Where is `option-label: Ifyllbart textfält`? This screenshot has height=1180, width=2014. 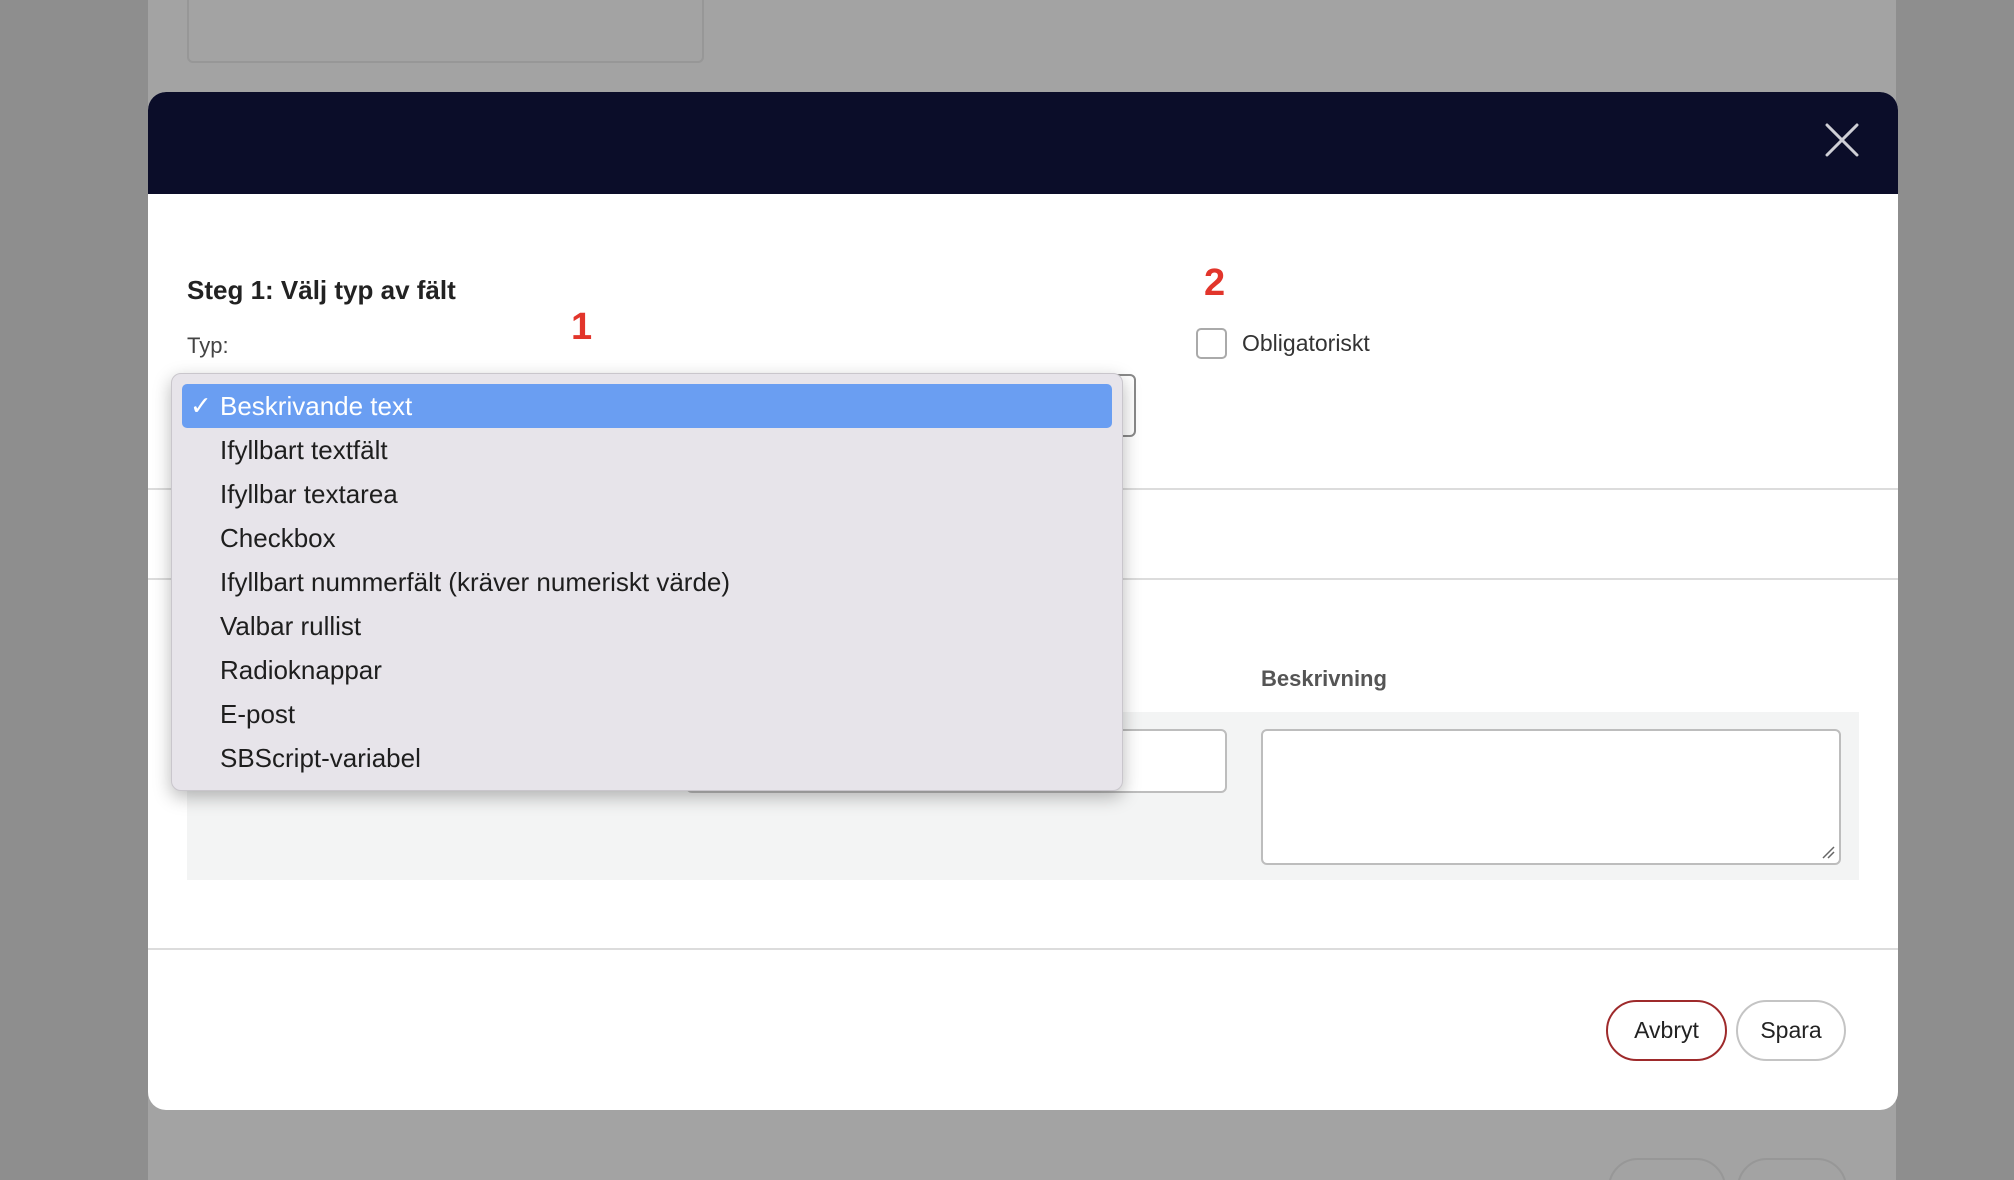 option-label: Ifyllbart textfält is located at coordinates (304, 449).